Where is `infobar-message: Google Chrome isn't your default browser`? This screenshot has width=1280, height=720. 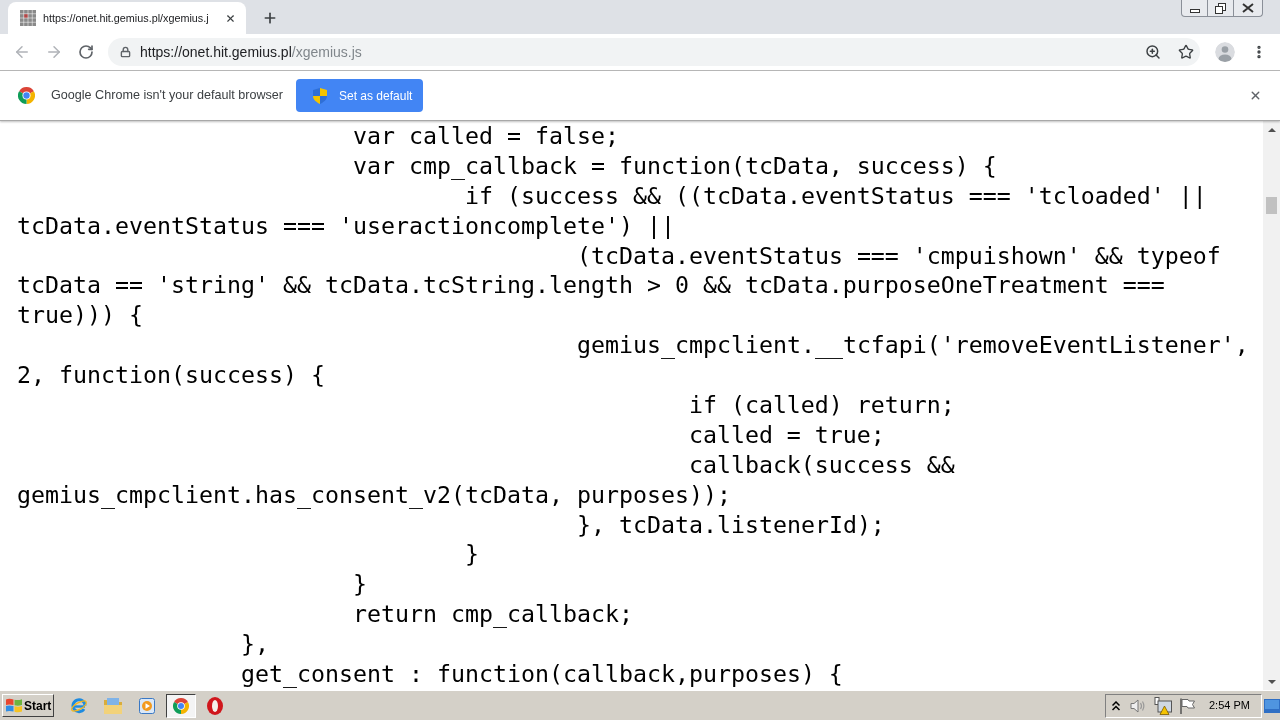 infobar-message: Google Chrome isn't your default browser is located at coordinates (167, 96).